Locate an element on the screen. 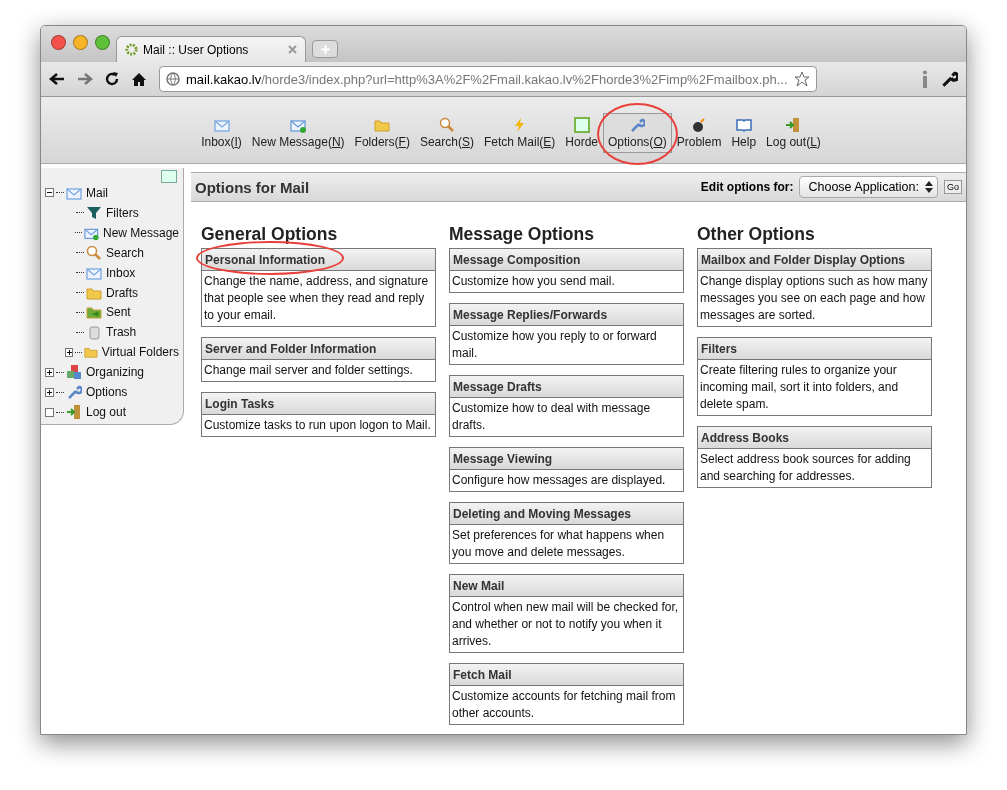 The image size is (1007, 790). gear-icon is located at coordinates (131, 49).